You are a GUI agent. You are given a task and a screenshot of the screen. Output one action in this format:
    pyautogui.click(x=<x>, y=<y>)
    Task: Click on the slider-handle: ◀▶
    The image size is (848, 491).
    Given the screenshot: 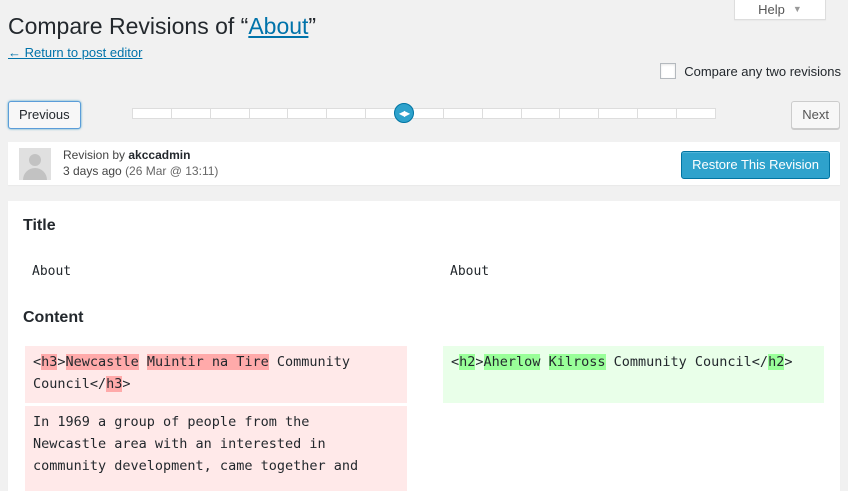 What is the action you would take?
    pyautogui.click(x=404, y=113)
    